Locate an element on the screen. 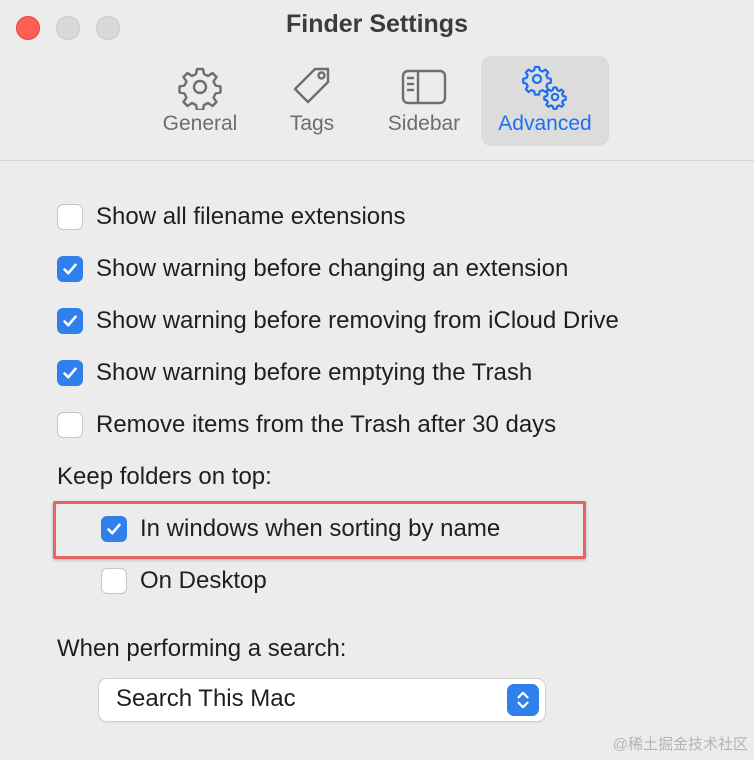  gear-icon is located at coordinates (200, 88).